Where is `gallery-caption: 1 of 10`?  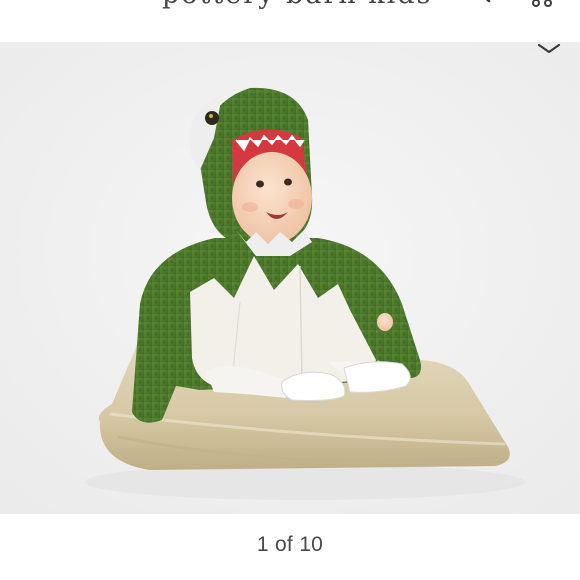 gallery-caption: 1 of 10 is located at coordinates (290, 547).